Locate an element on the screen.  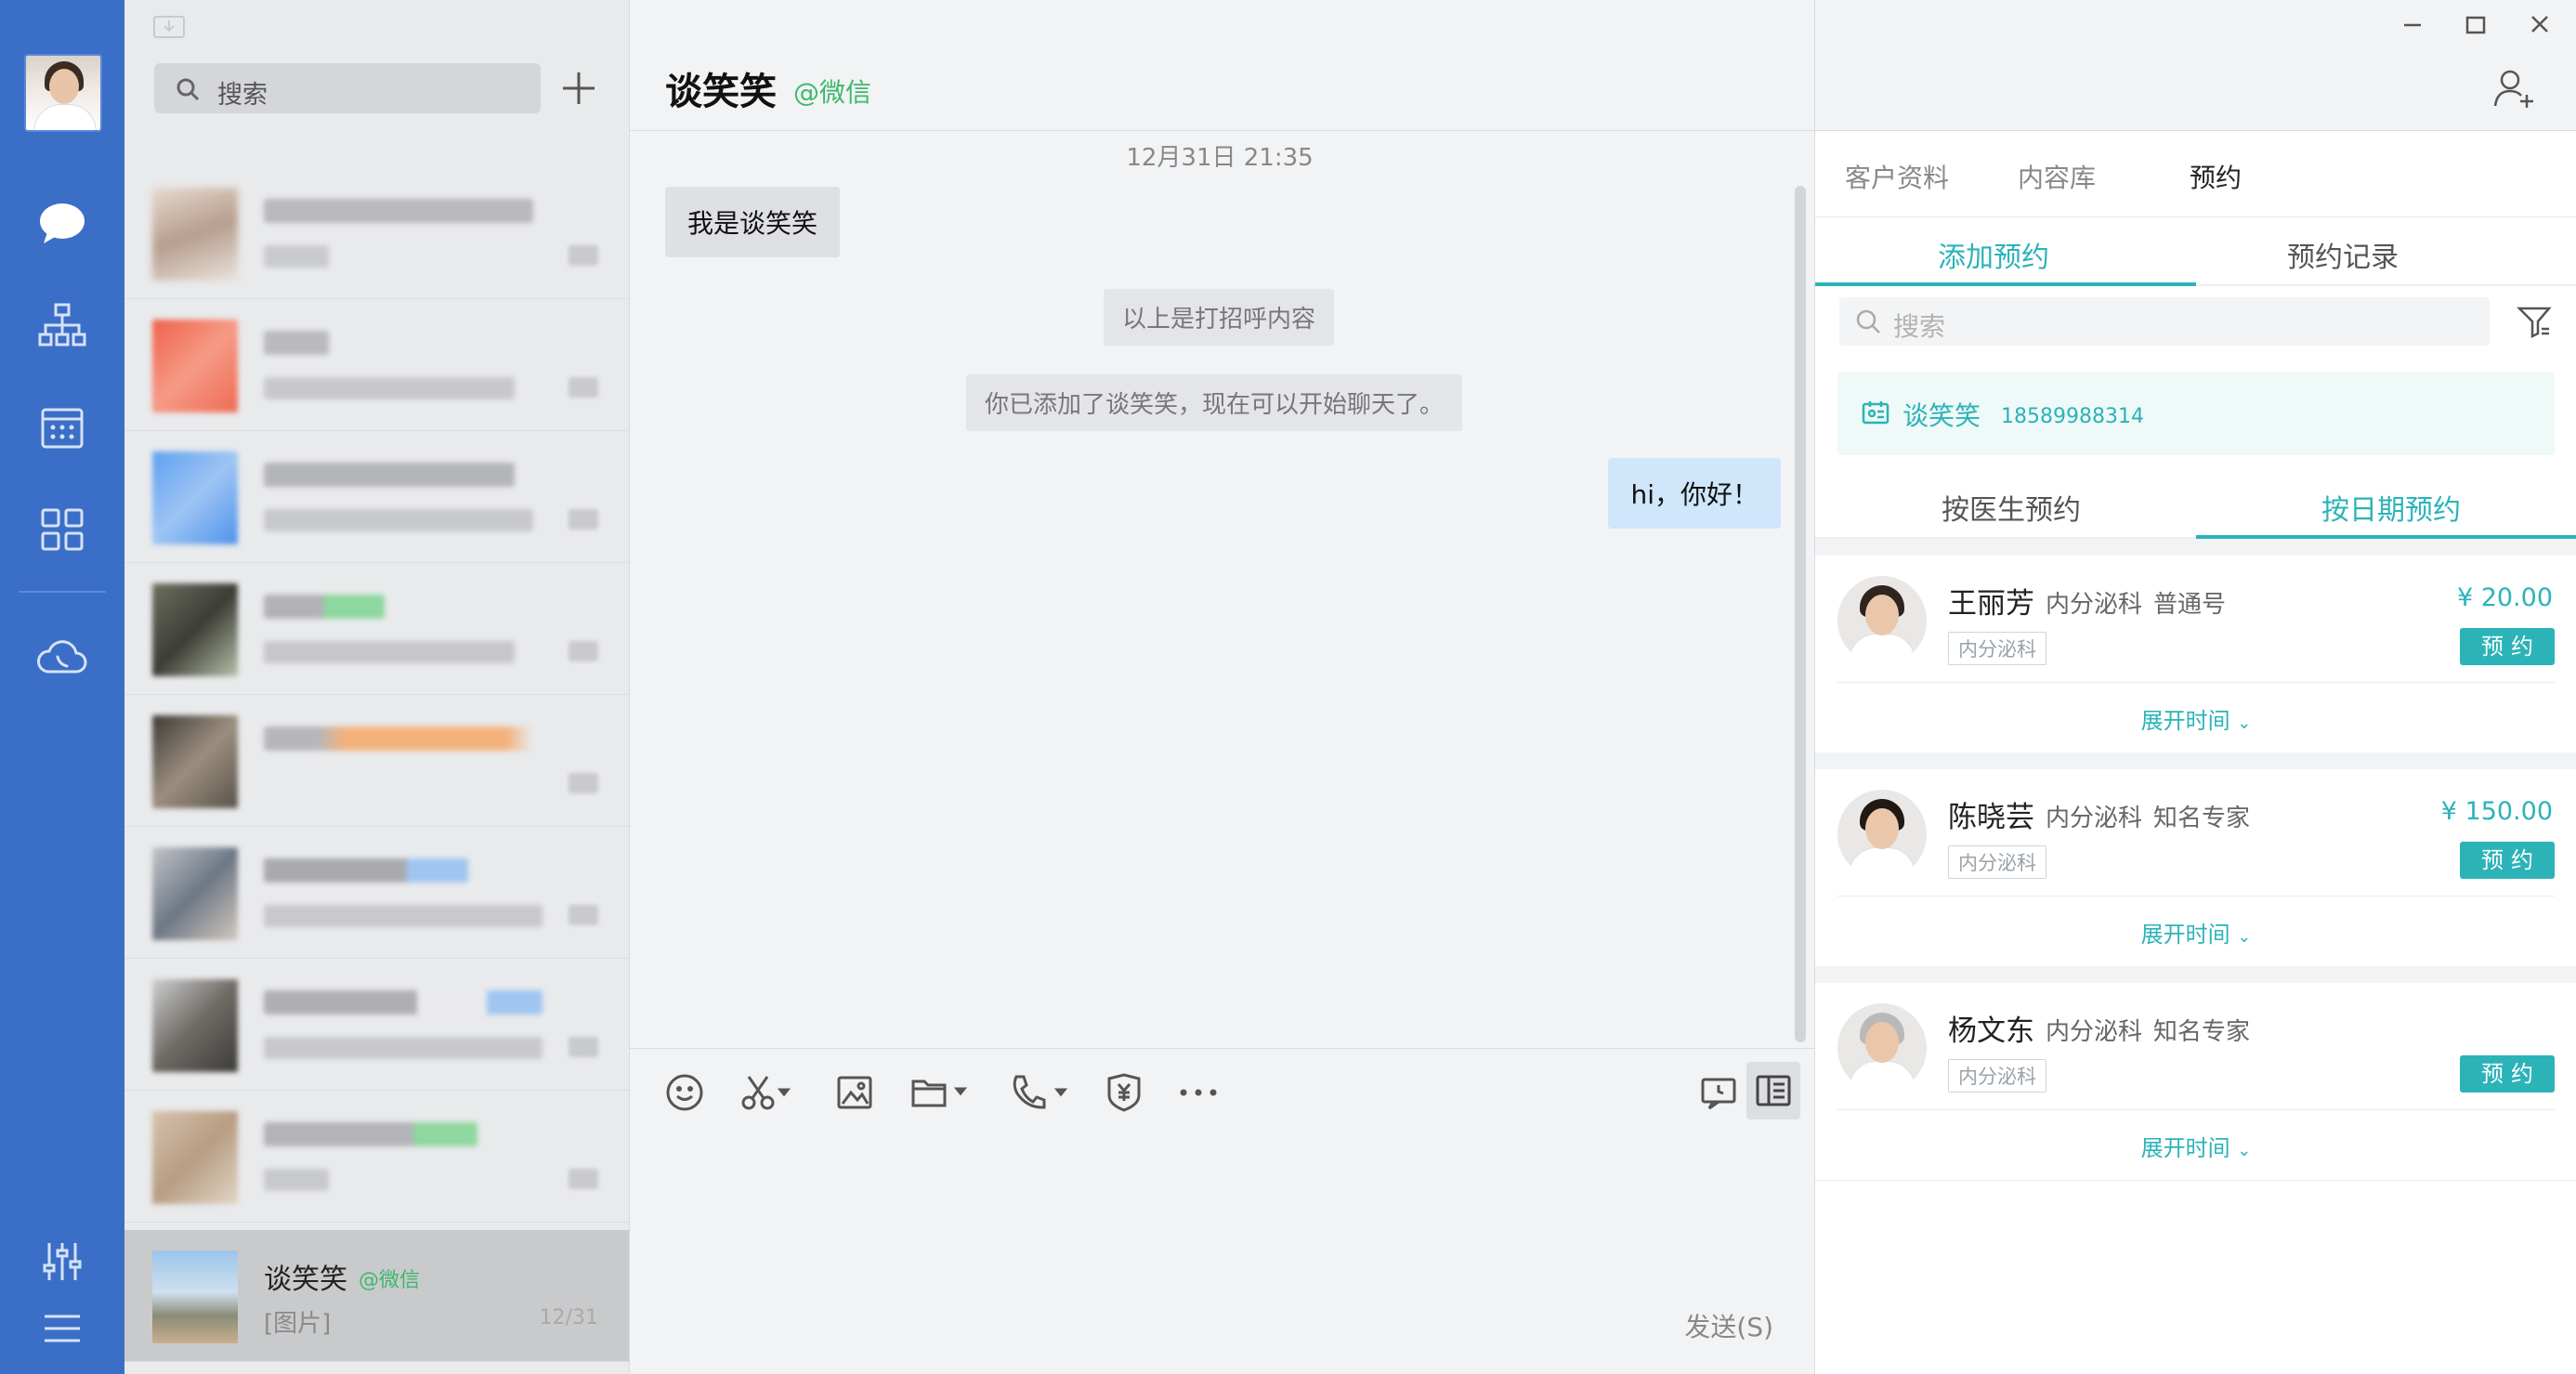
hamburger-menu-icon is located at coordinates (62, 1328).